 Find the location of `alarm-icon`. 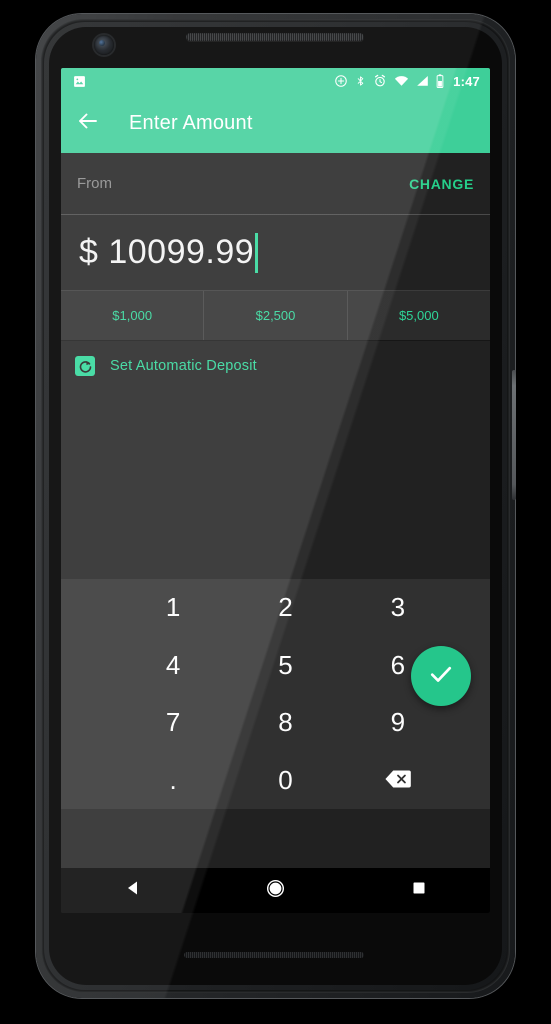

alarm-icon is located at coordinates (380, 81).